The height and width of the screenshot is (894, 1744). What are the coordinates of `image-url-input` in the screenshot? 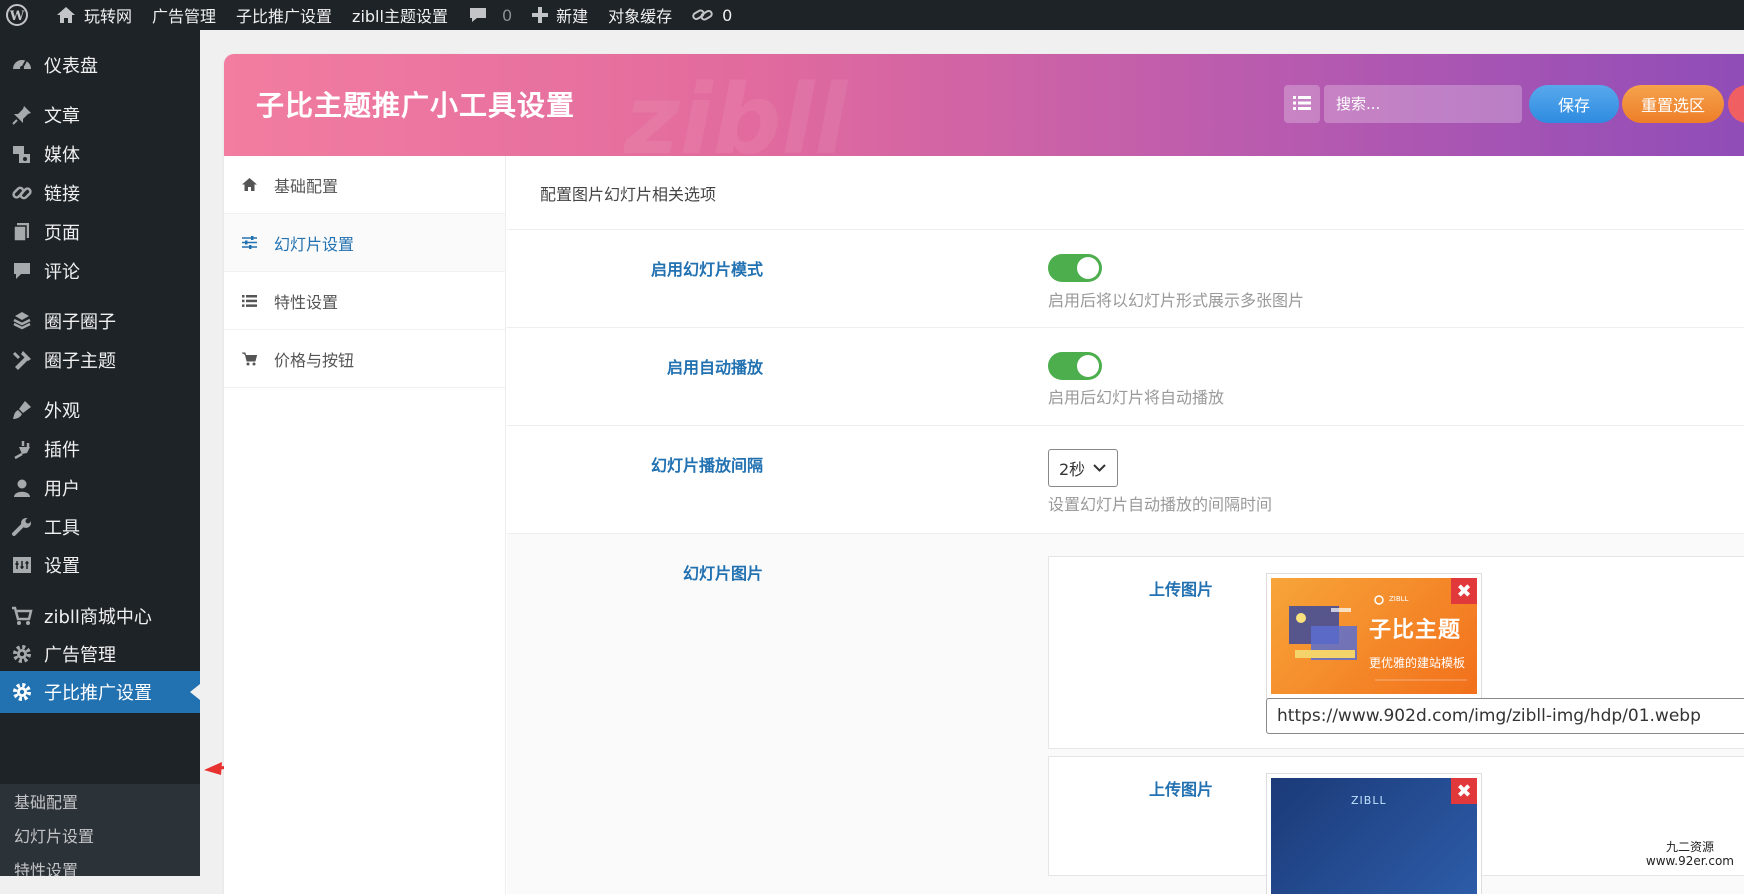 It's located at (1505, 716).